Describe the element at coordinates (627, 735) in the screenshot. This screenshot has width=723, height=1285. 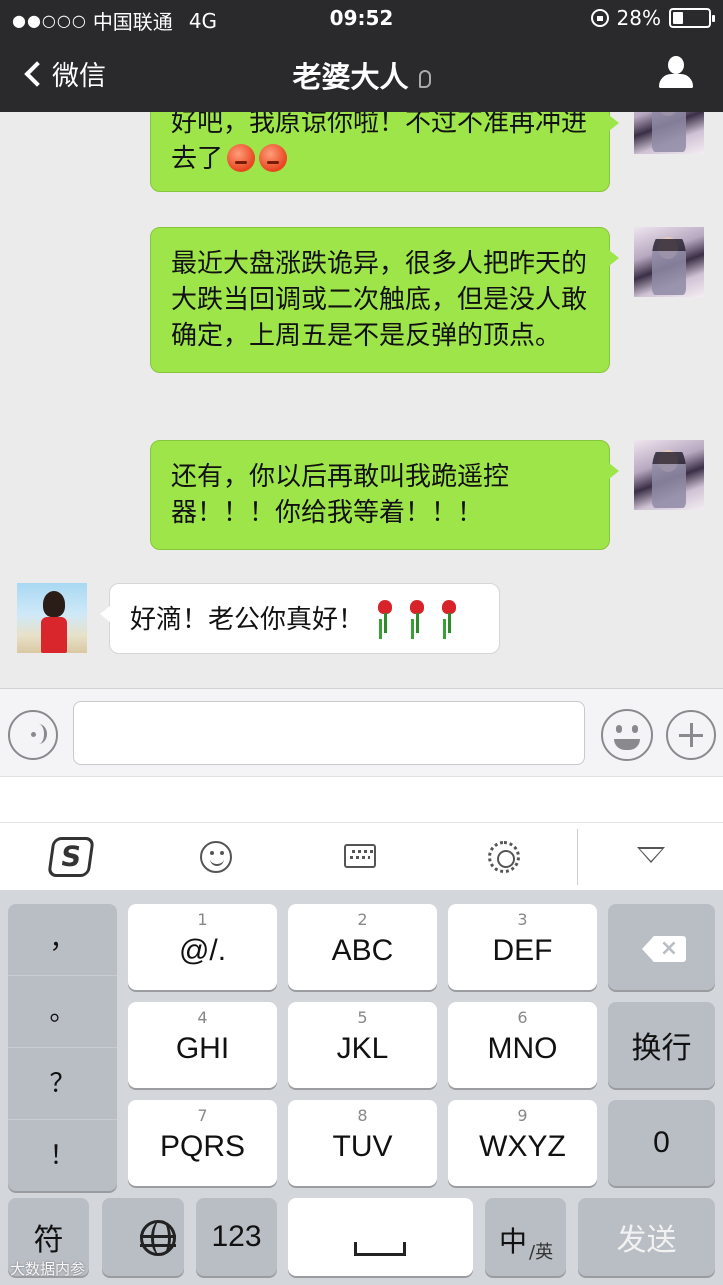
I see `emoji-icon` at that location.